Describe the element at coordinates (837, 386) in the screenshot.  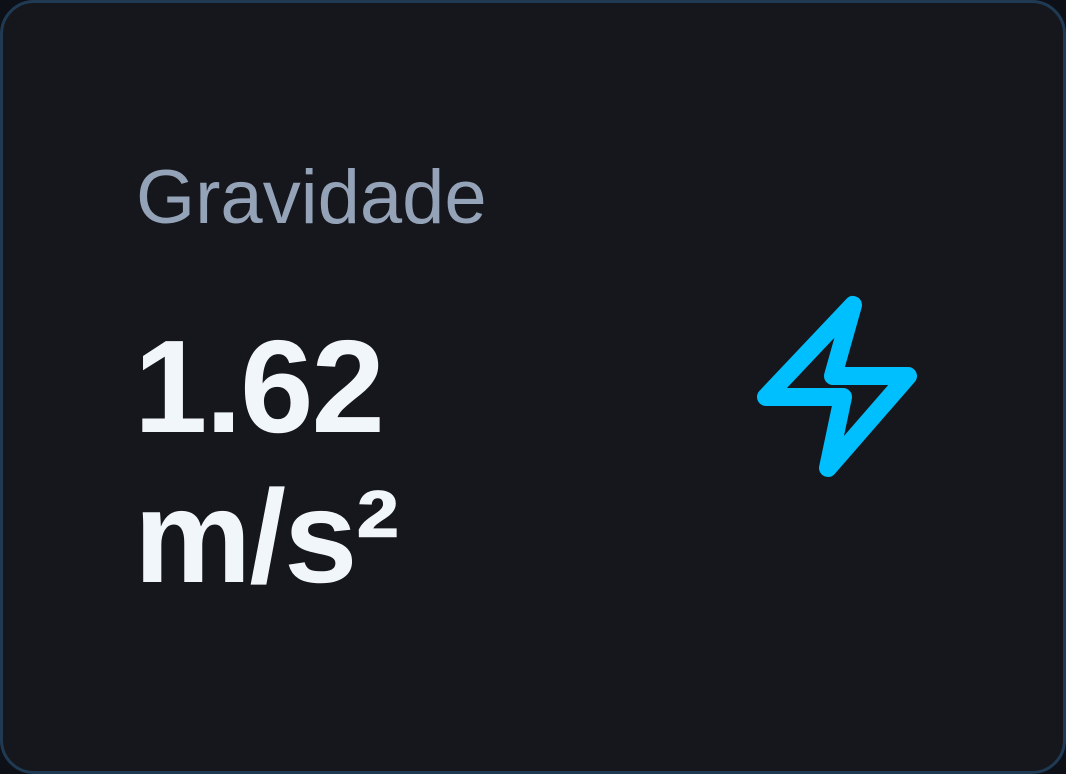
I see `lightning-bolt-icon` at that location.